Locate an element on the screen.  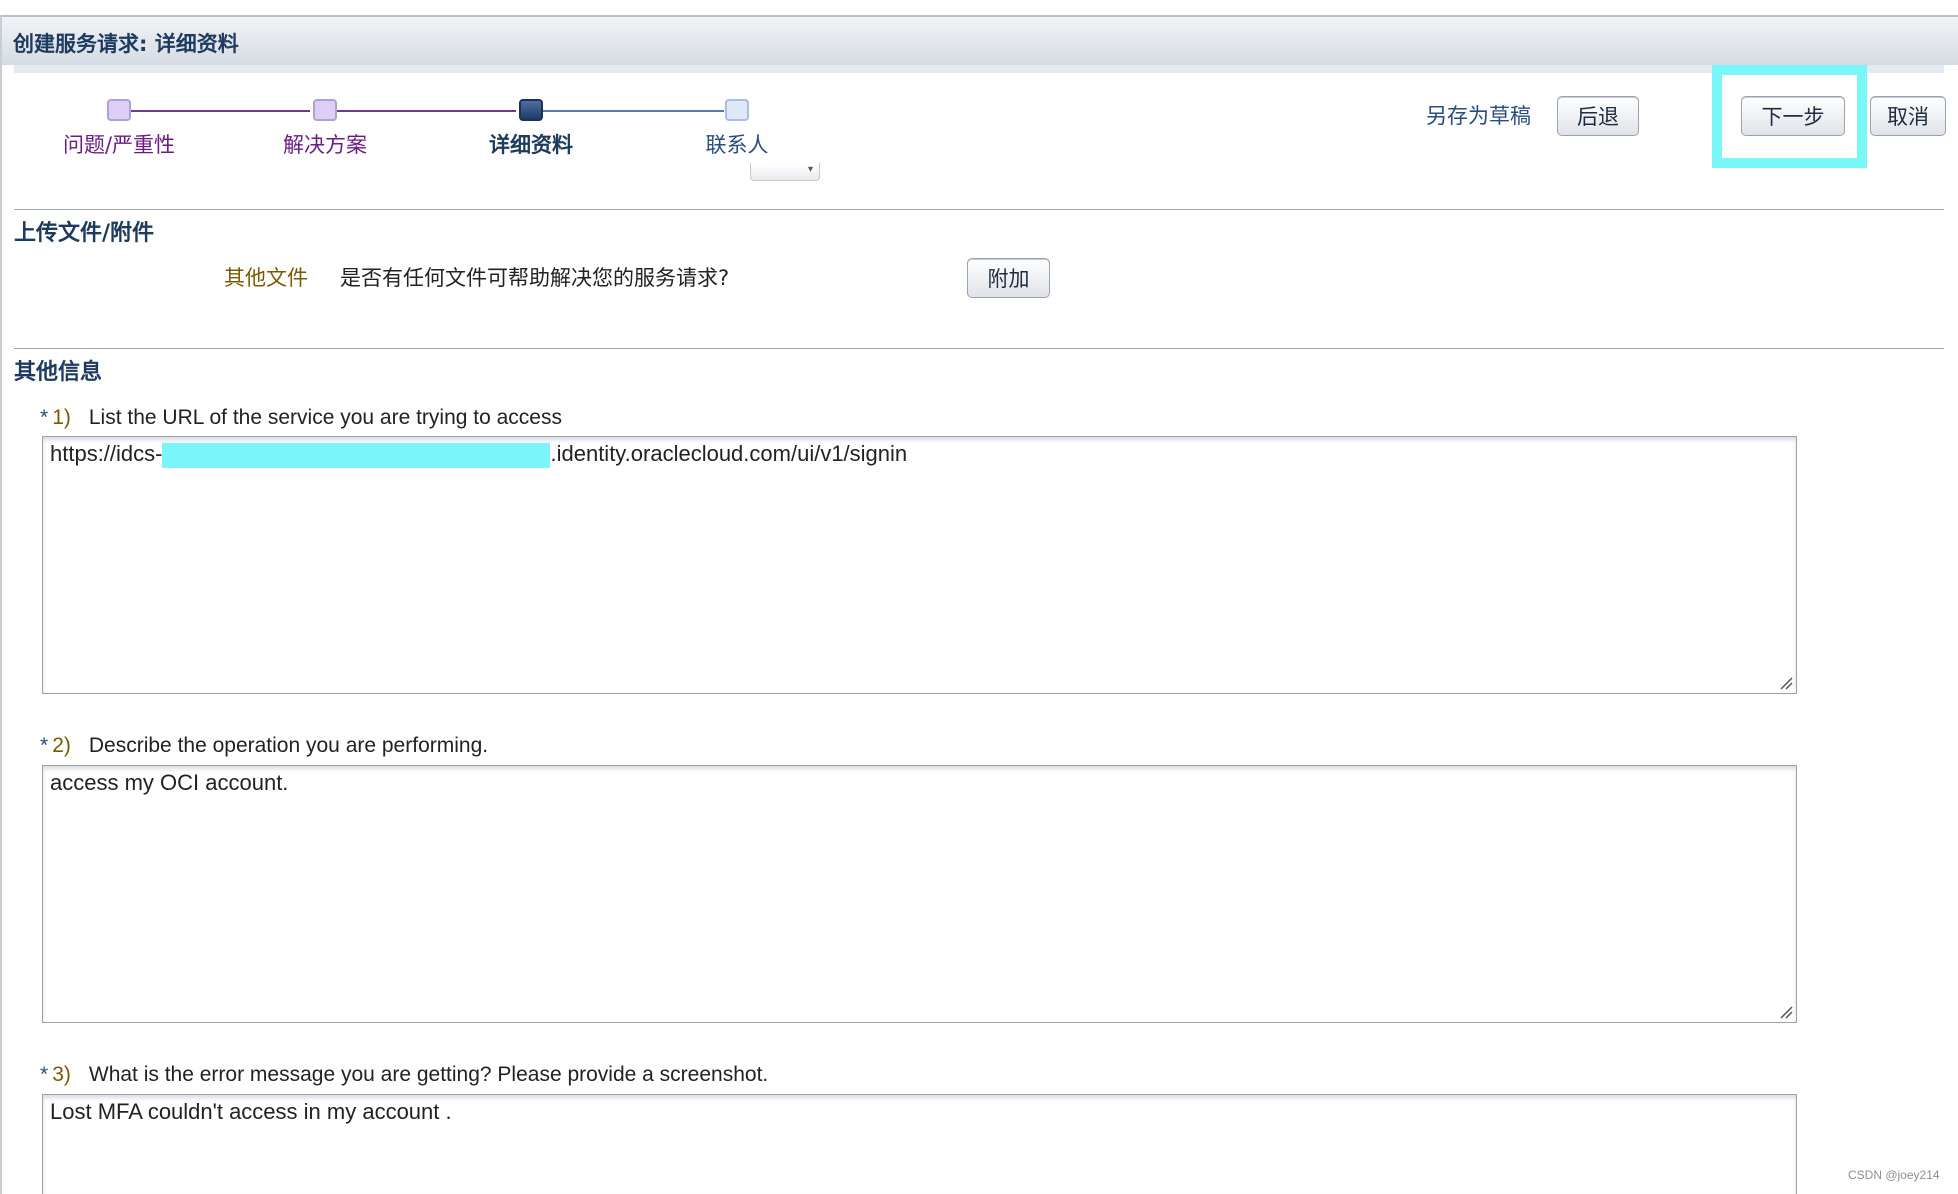
error-answer-textarea: Lost MFA couldn't access in my account . is located at coordinates (919, 1144).